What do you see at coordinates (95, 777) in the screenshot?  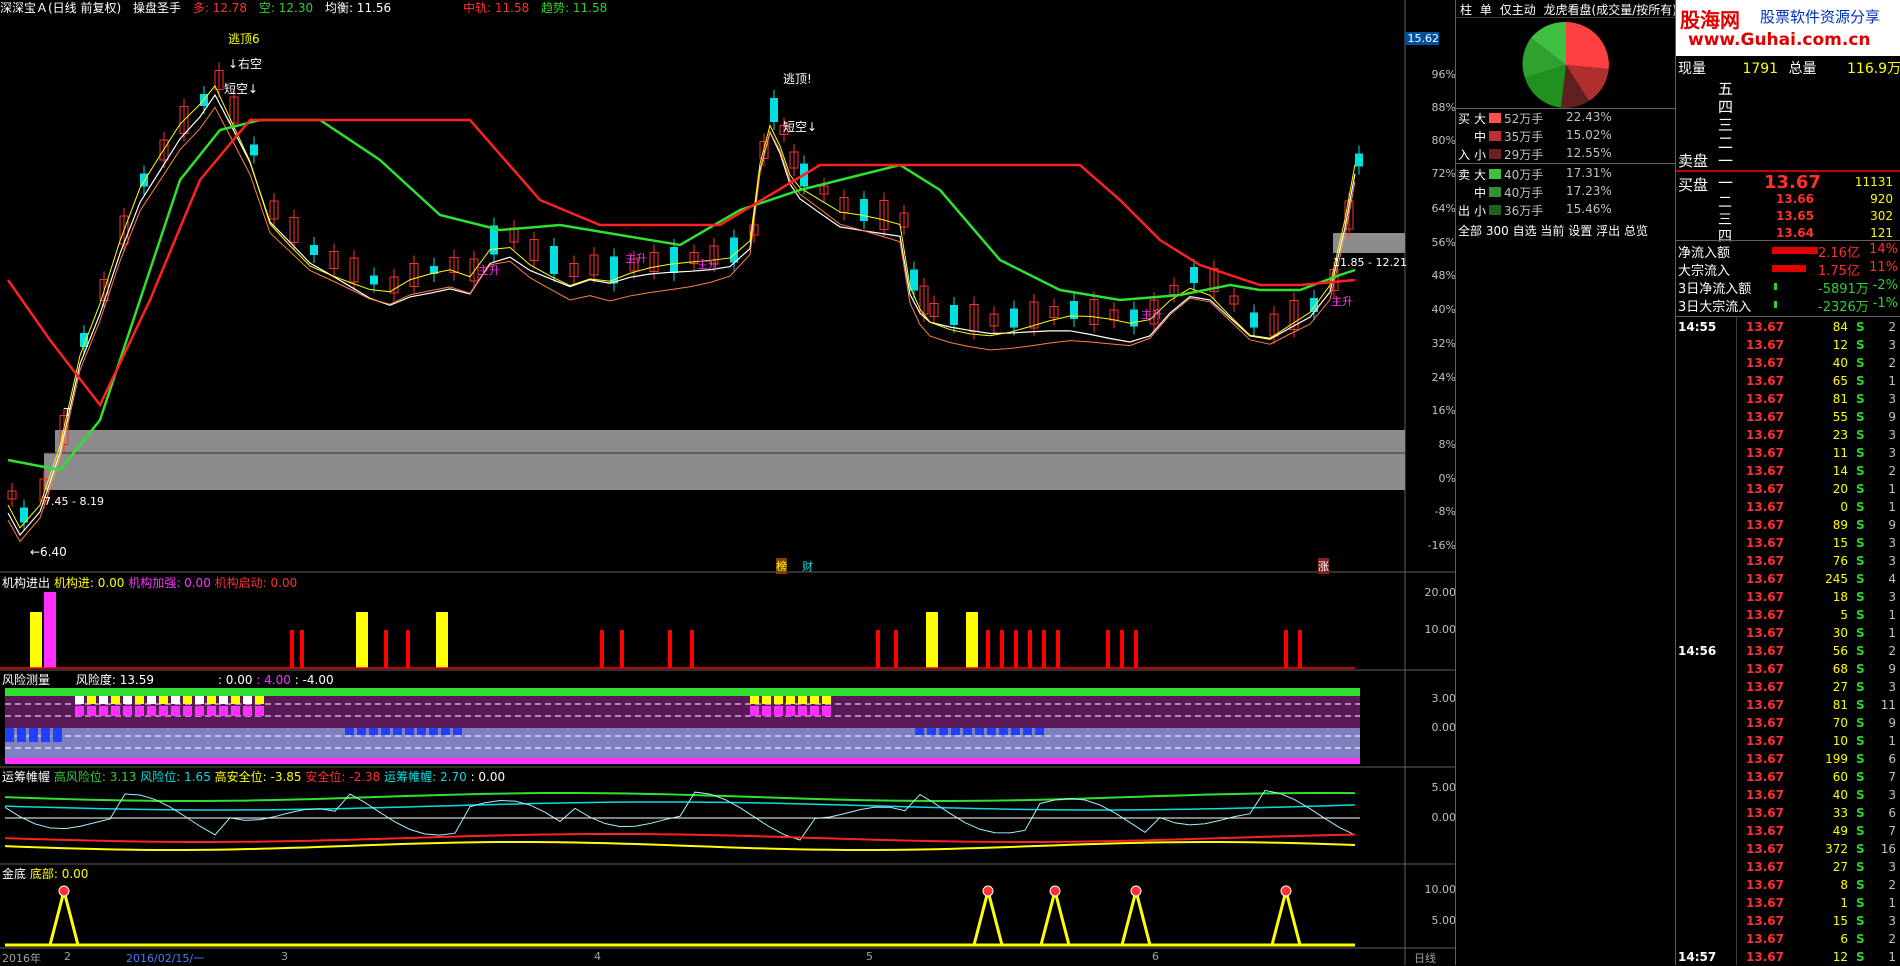 I see `panel3-a: 高风险位: 3.13` at bounding box center [95, 777].